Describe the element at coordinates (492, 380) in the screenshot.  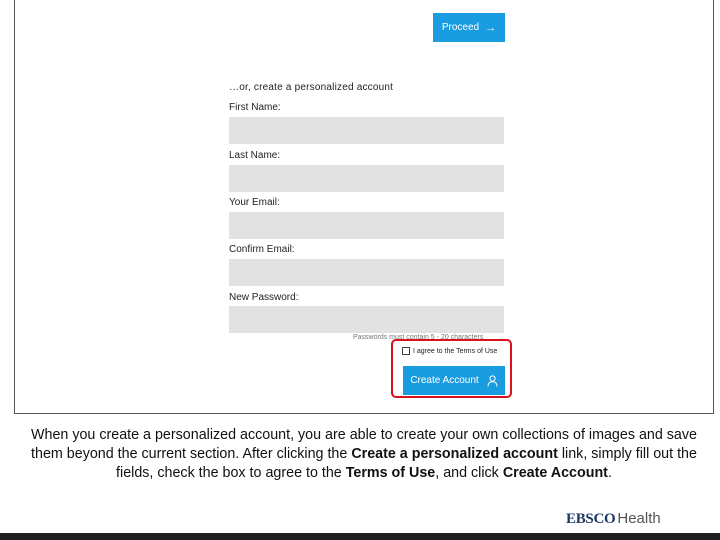
I see `user-icon` at that location.